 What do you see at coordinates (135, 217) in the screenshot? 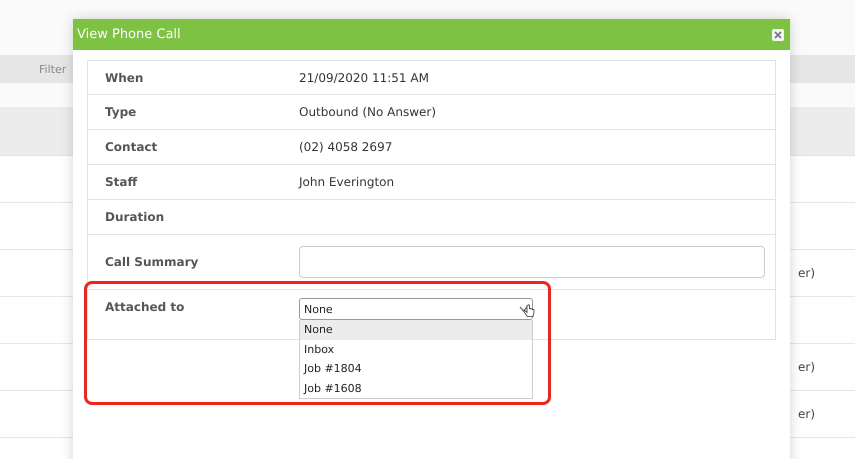
I see `field-label: Duration` at bounding box center [135, 217].